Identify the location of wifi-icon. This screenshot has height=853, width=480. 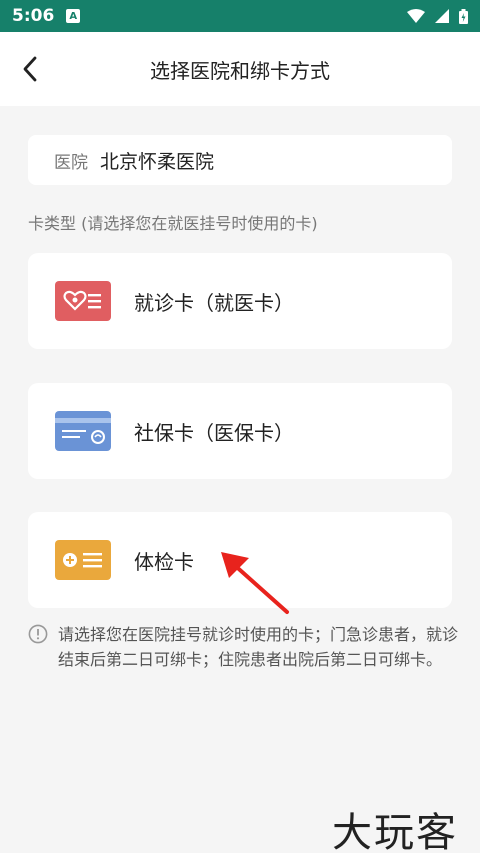
(416, 16).